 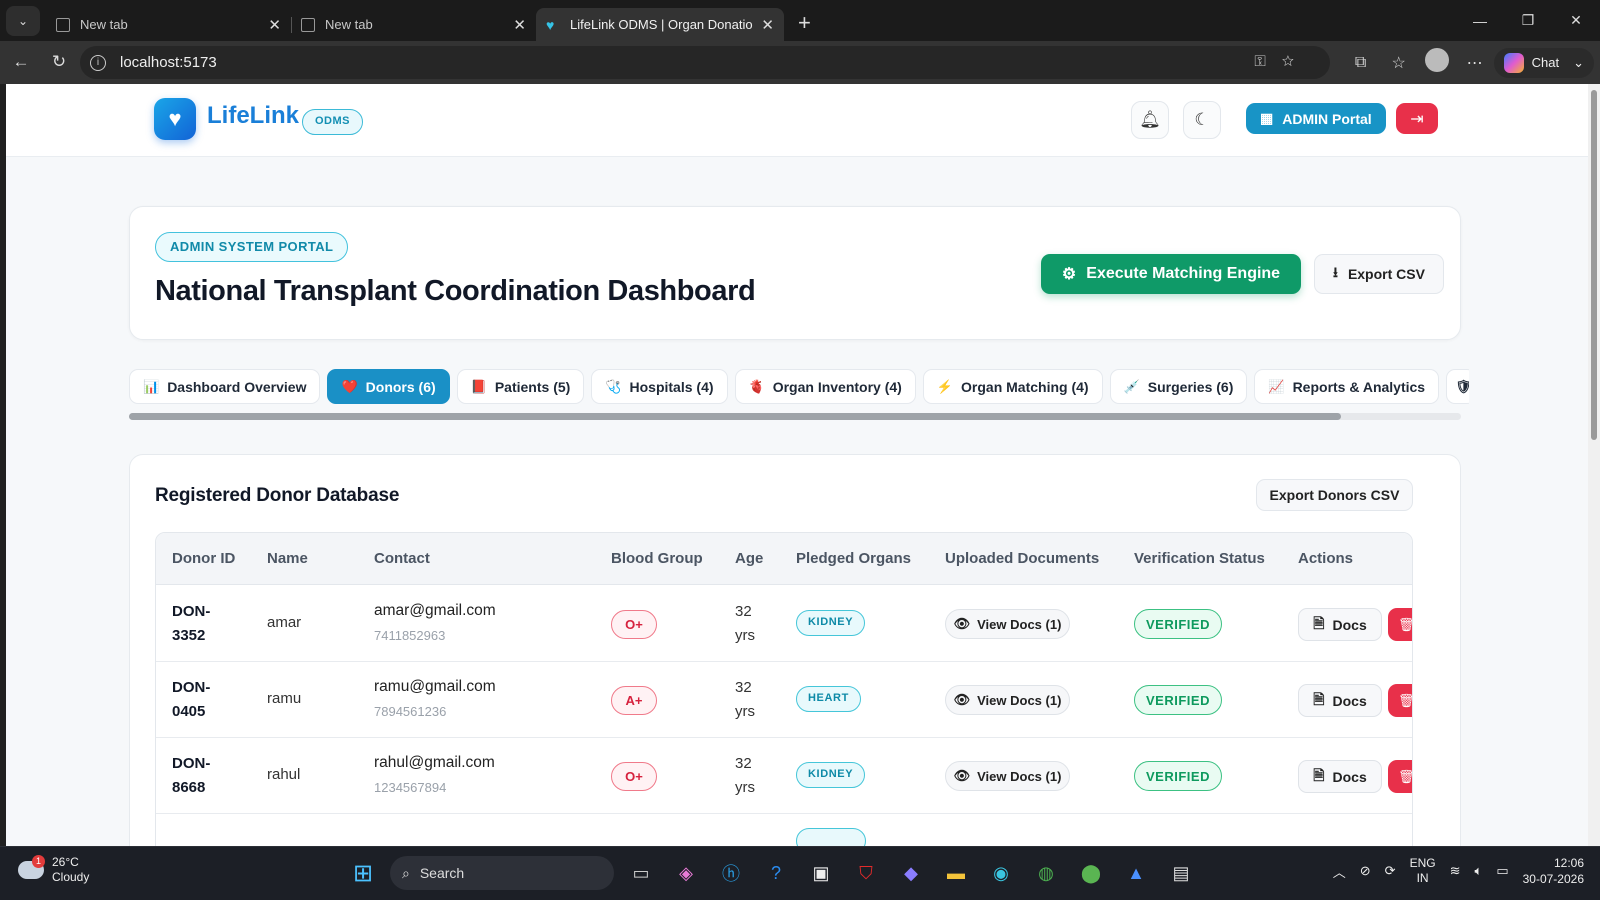 What do you see at coordinates (1379, 274) in the screenshot?
I see `export-csv-button: ⭳ Export CSV` at bounding box center [1379, 274].